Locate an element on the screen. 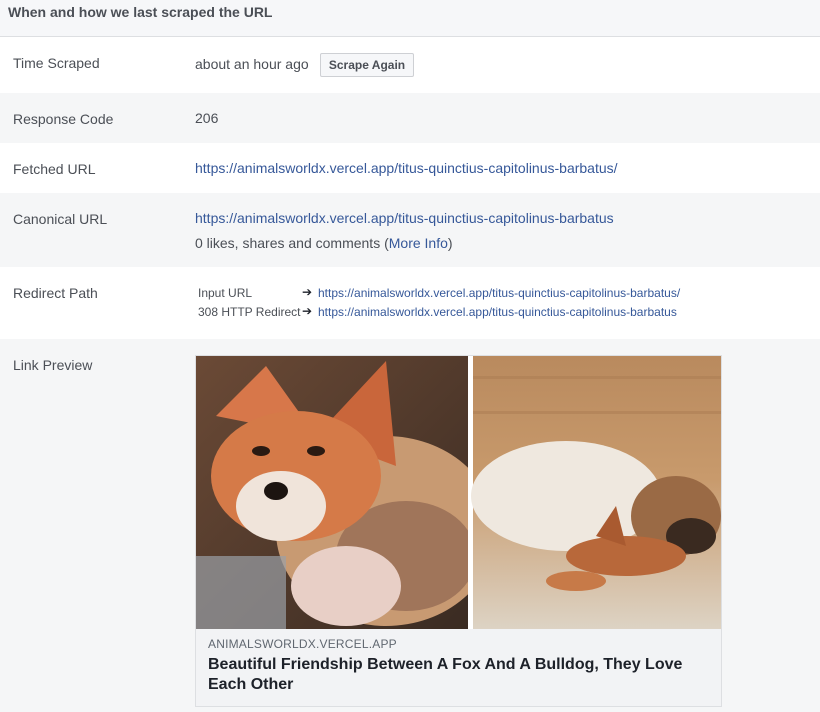 Image resolution: width=820 pixels, height=712 pixels. response-code-row is located at coordinates (410, 118).